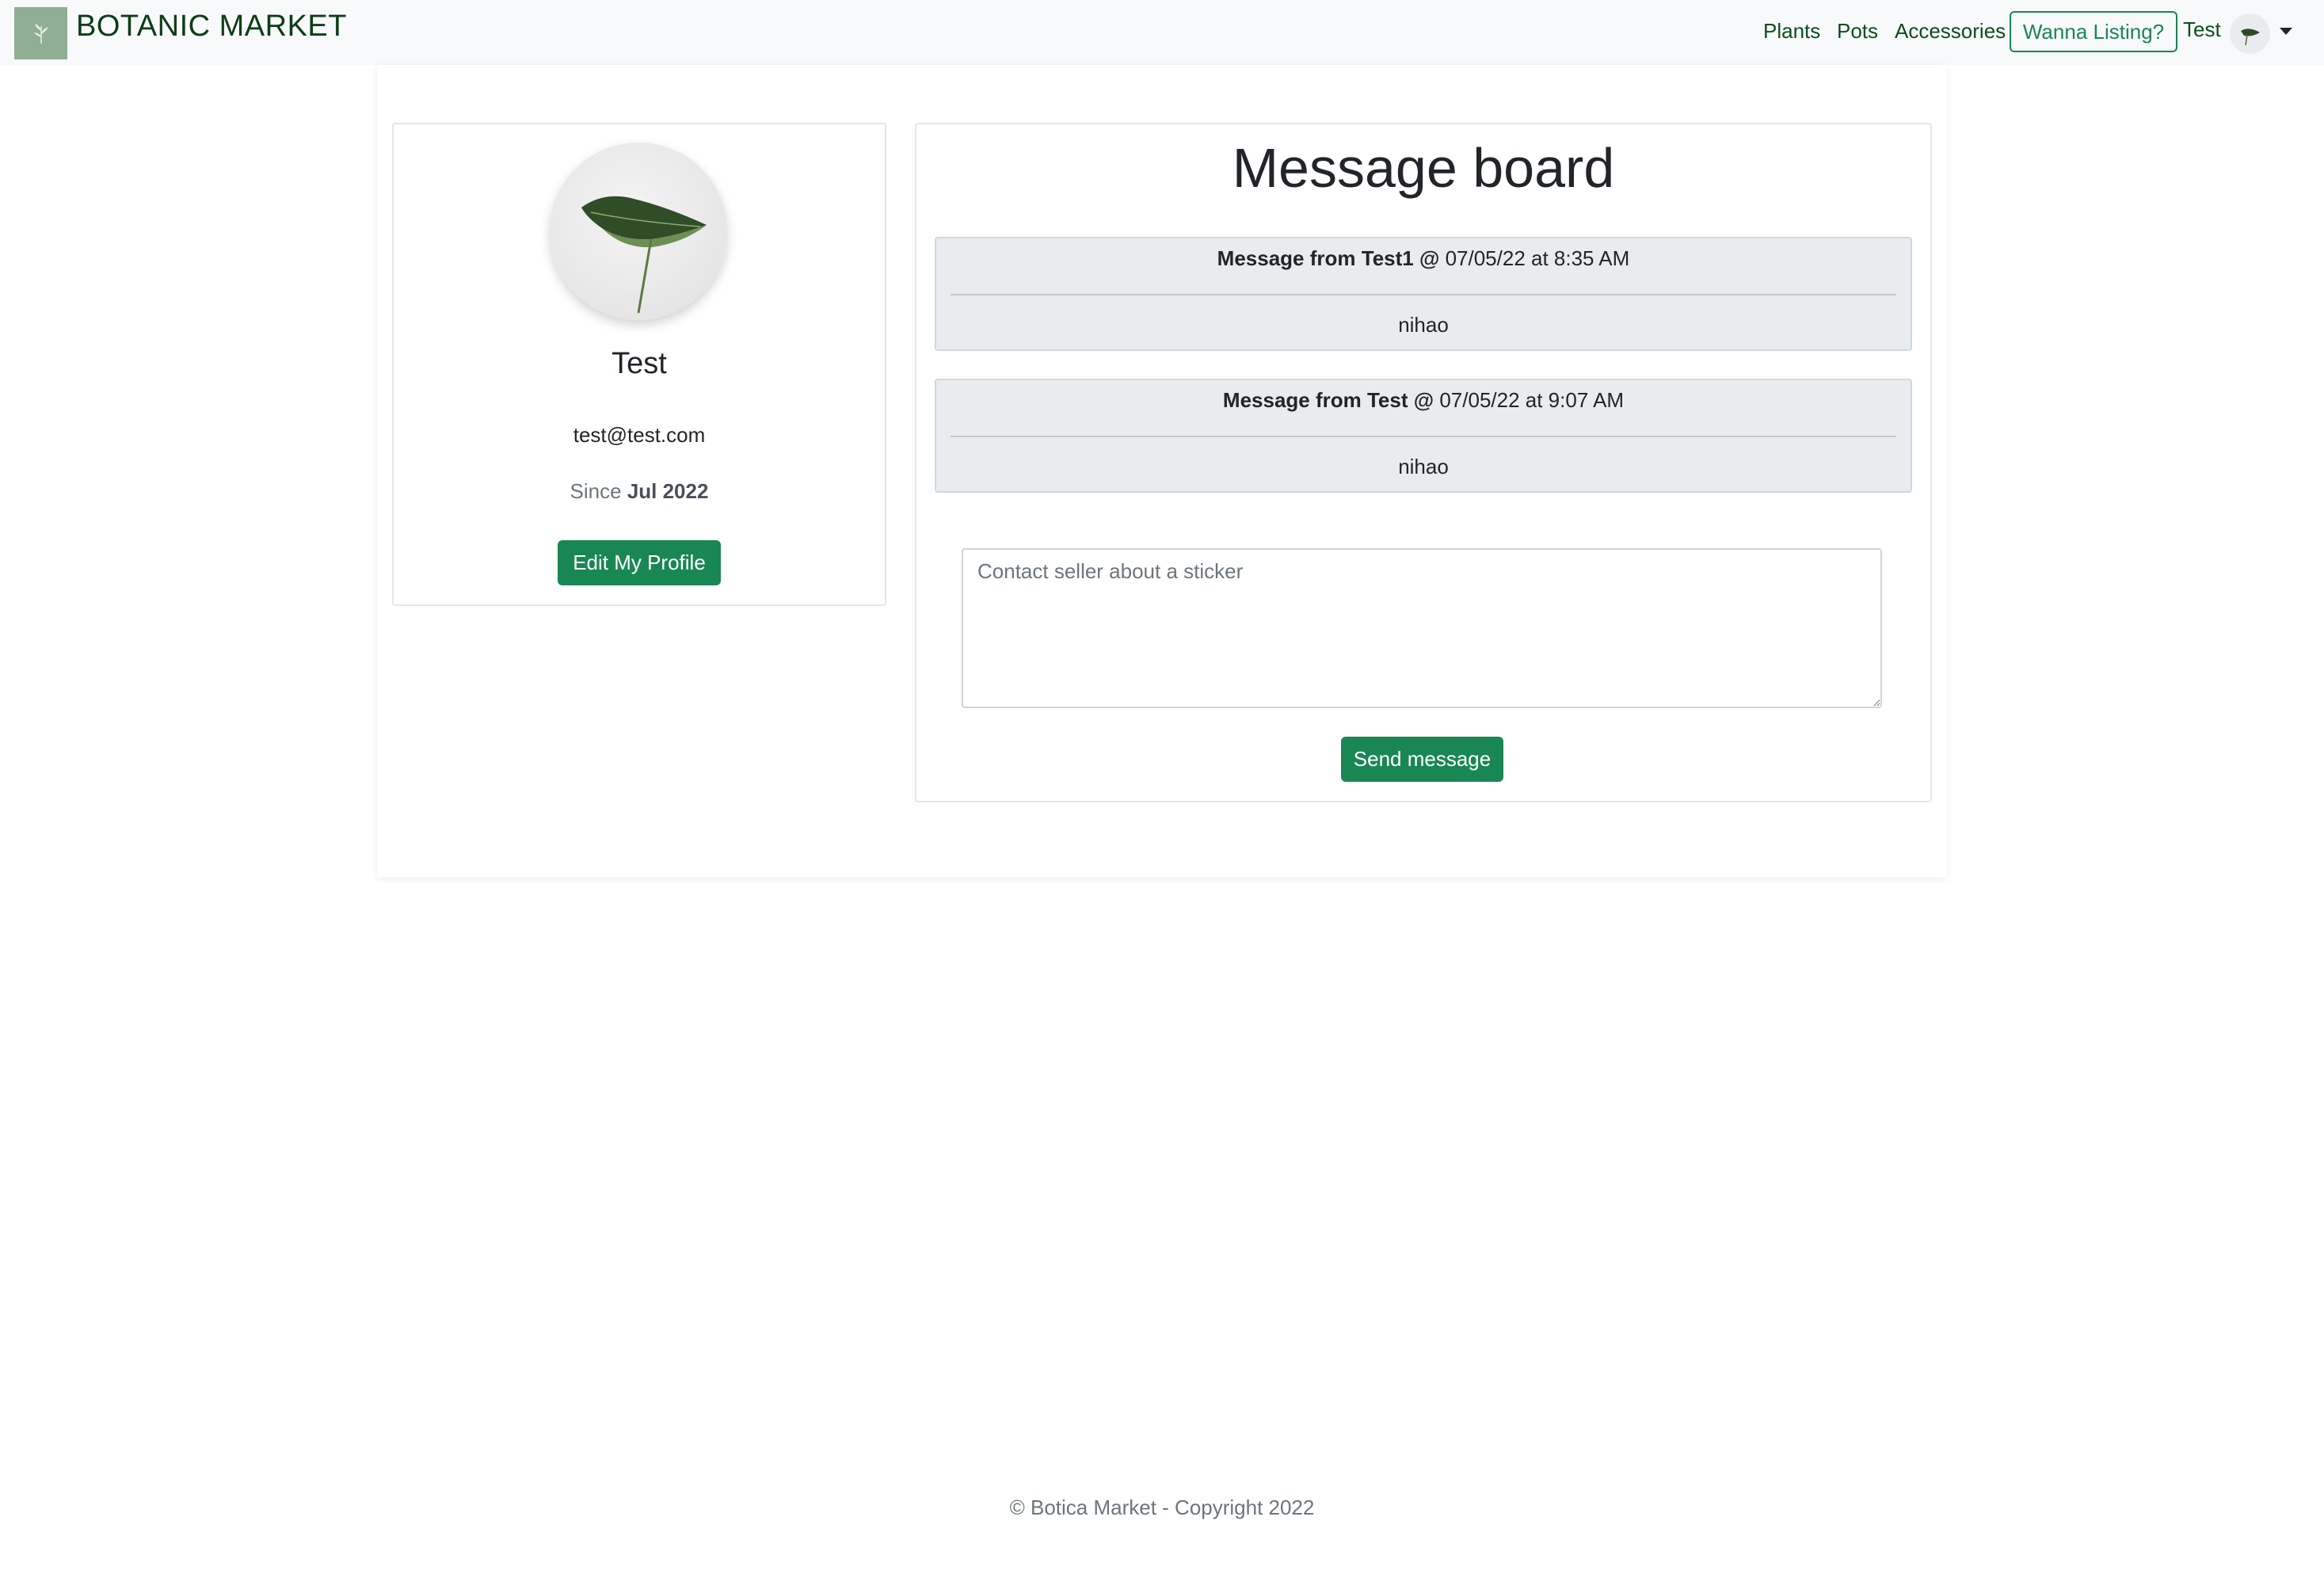 This screenshot has height=1589, width=2324. I want to click on message-header: Message from Test @ 07/05/22 at 9:07 AM, so click(1423, 400).